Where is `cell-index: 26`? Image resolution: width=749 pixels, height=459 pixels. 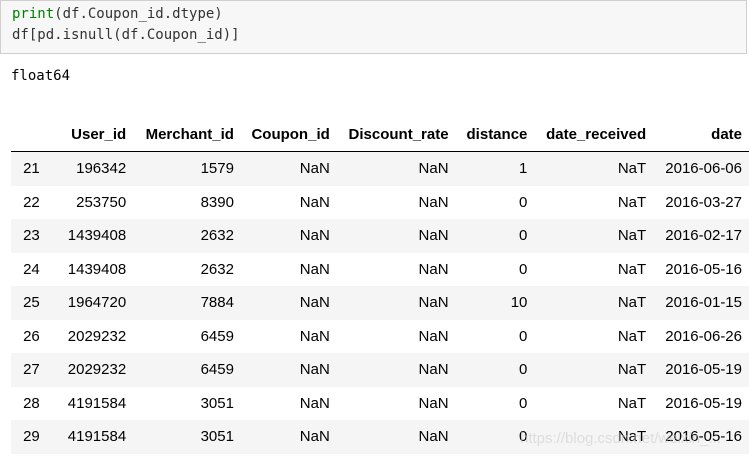 cell-index: 26 is located at coordinates (31, 336).